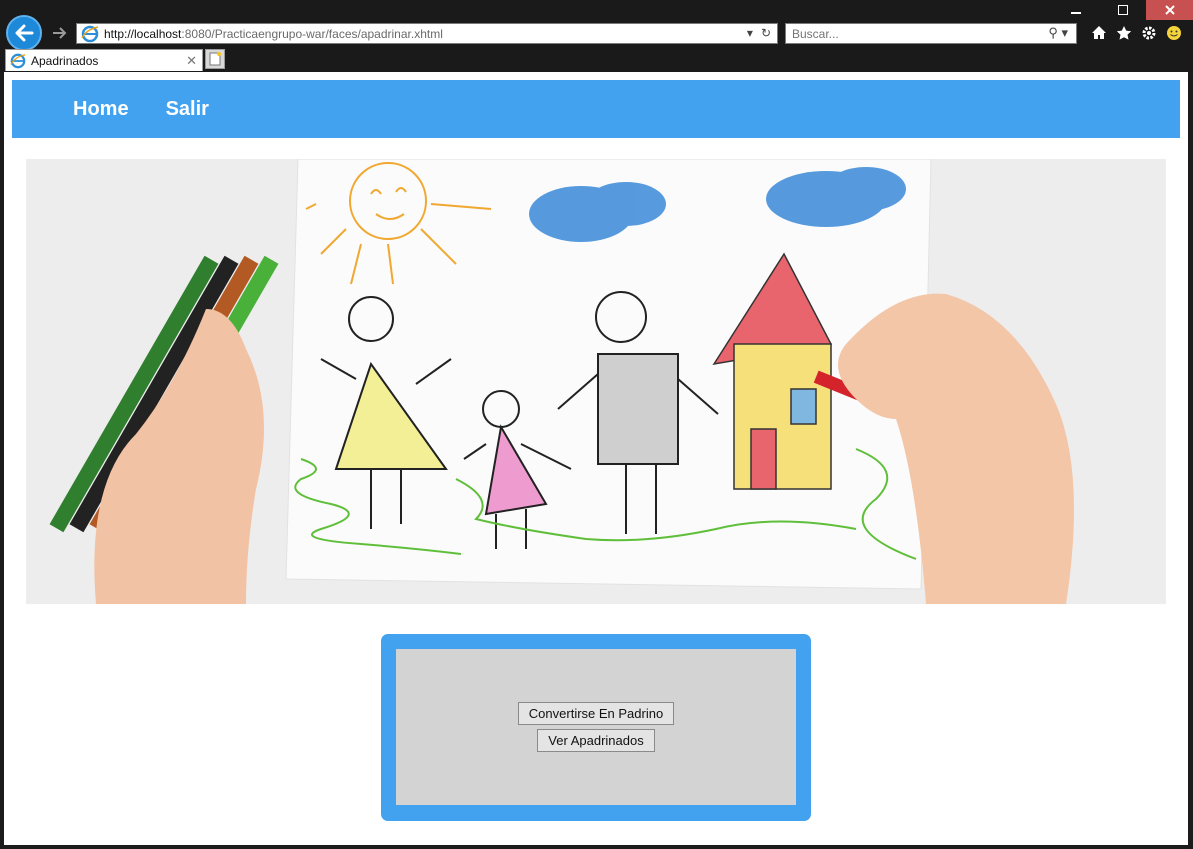  I want to click on tab-label: Apadrinados, so click(65, 60).